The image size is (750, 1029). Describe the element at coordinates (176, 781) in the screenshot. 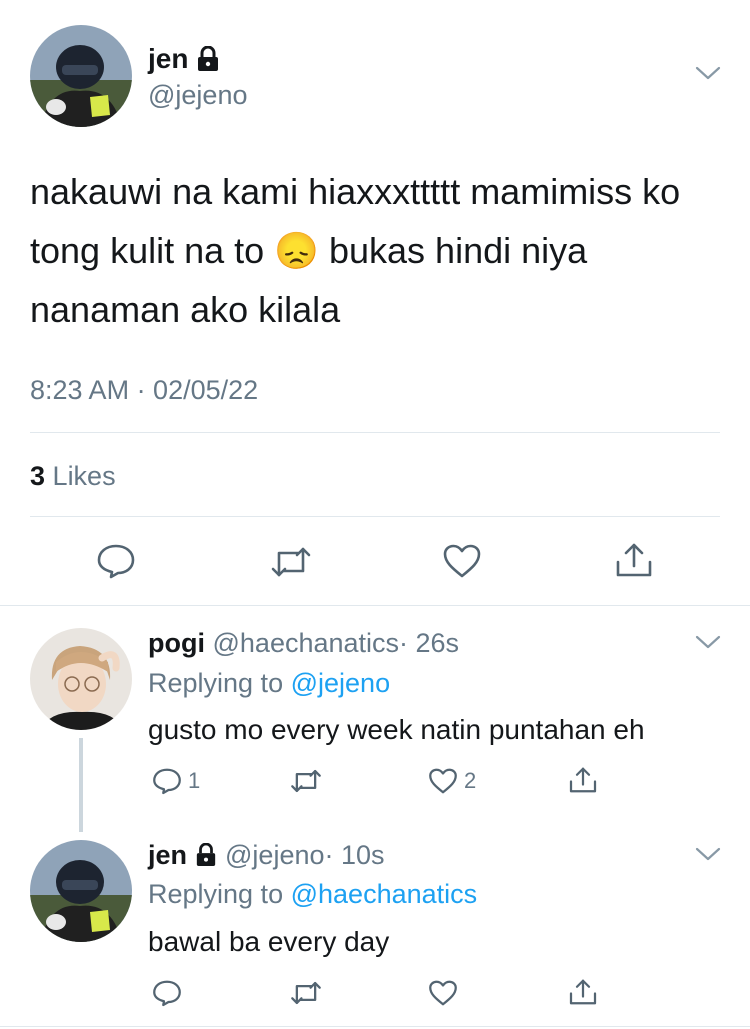

I see `reply-icon: 1` at that location.